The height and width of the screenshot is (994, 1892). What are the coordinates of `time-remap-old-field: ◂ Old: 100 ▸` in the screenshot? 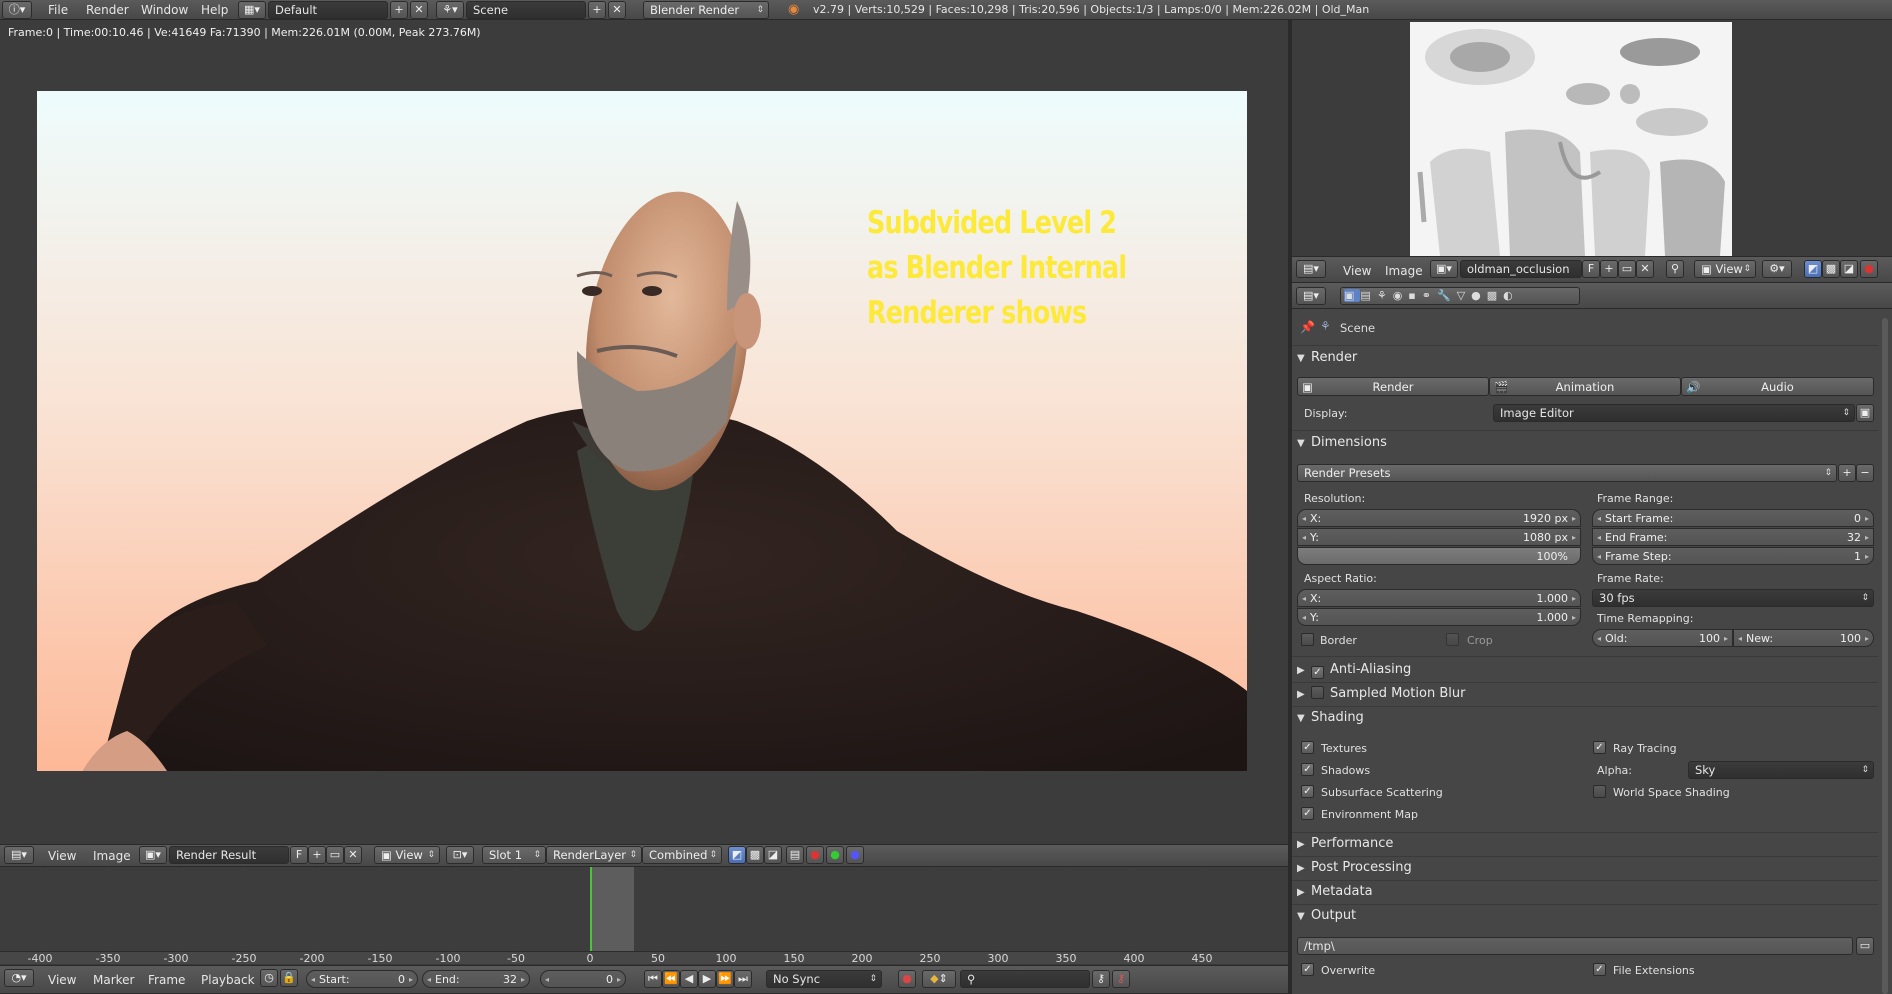 It's located at (1662, 638).